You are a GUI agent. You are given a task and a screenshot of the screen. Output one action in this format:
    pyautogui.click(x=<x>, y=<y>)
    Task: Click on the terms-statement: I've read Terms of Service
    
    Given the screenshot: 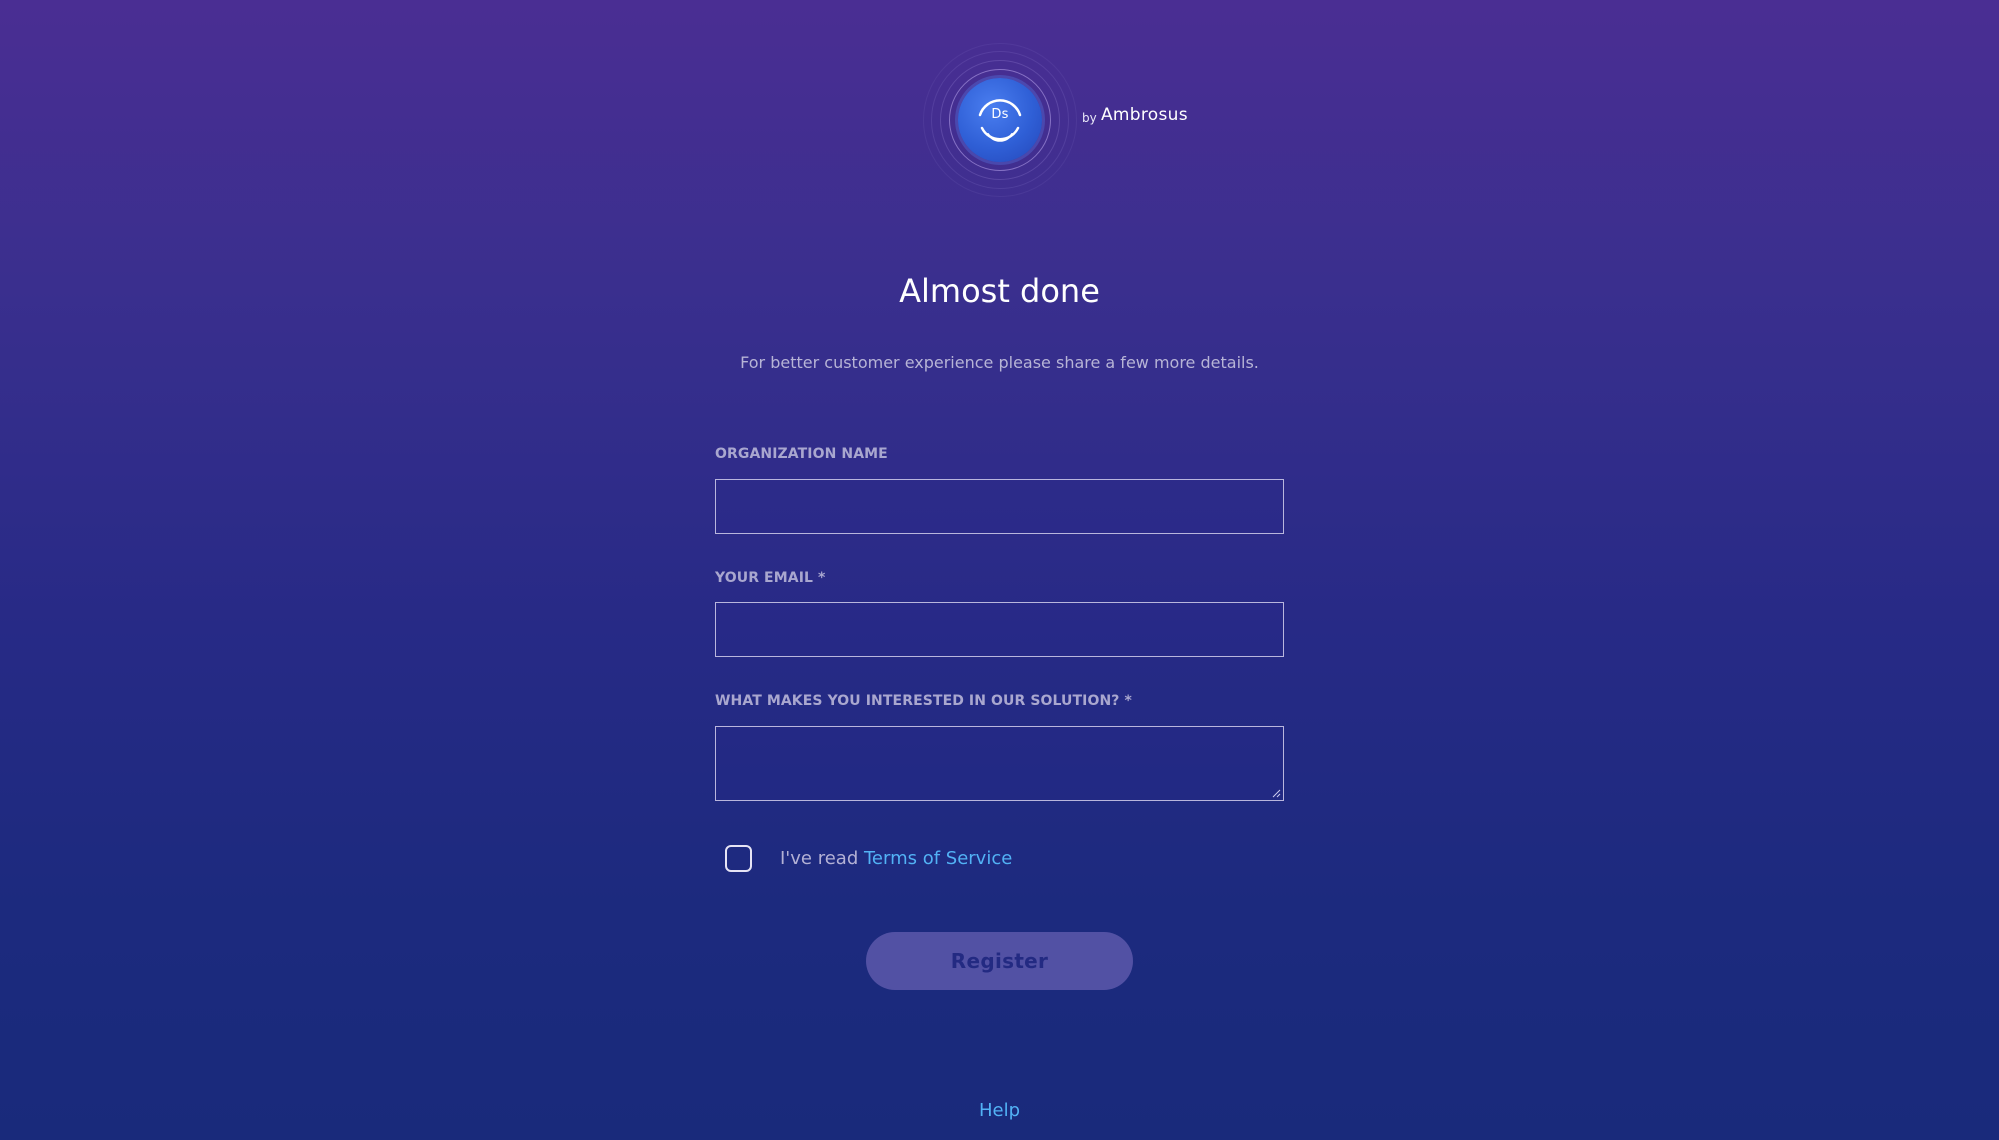 What is the action you would take?
    pyautogui.click(x=896, y=858)
    